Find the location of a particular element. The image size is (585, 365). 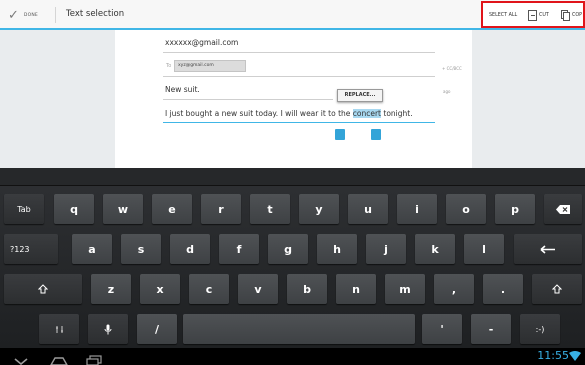

selection-actions-highlight: SELECT ALL CUT COP is located at coordinates (533, 14).